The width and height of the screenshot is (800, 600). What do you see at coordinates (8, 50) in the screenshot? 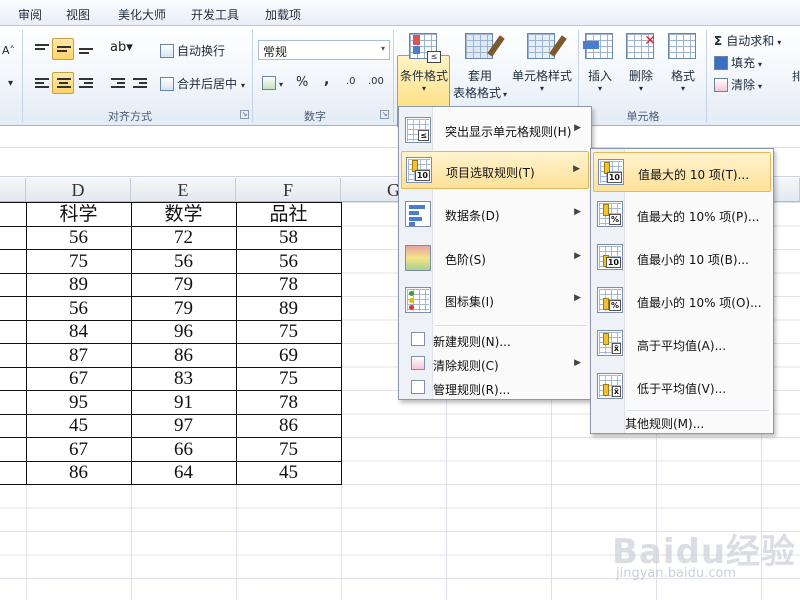
I see `font-grow-icon: A˄` at bounding box center [8, 50].